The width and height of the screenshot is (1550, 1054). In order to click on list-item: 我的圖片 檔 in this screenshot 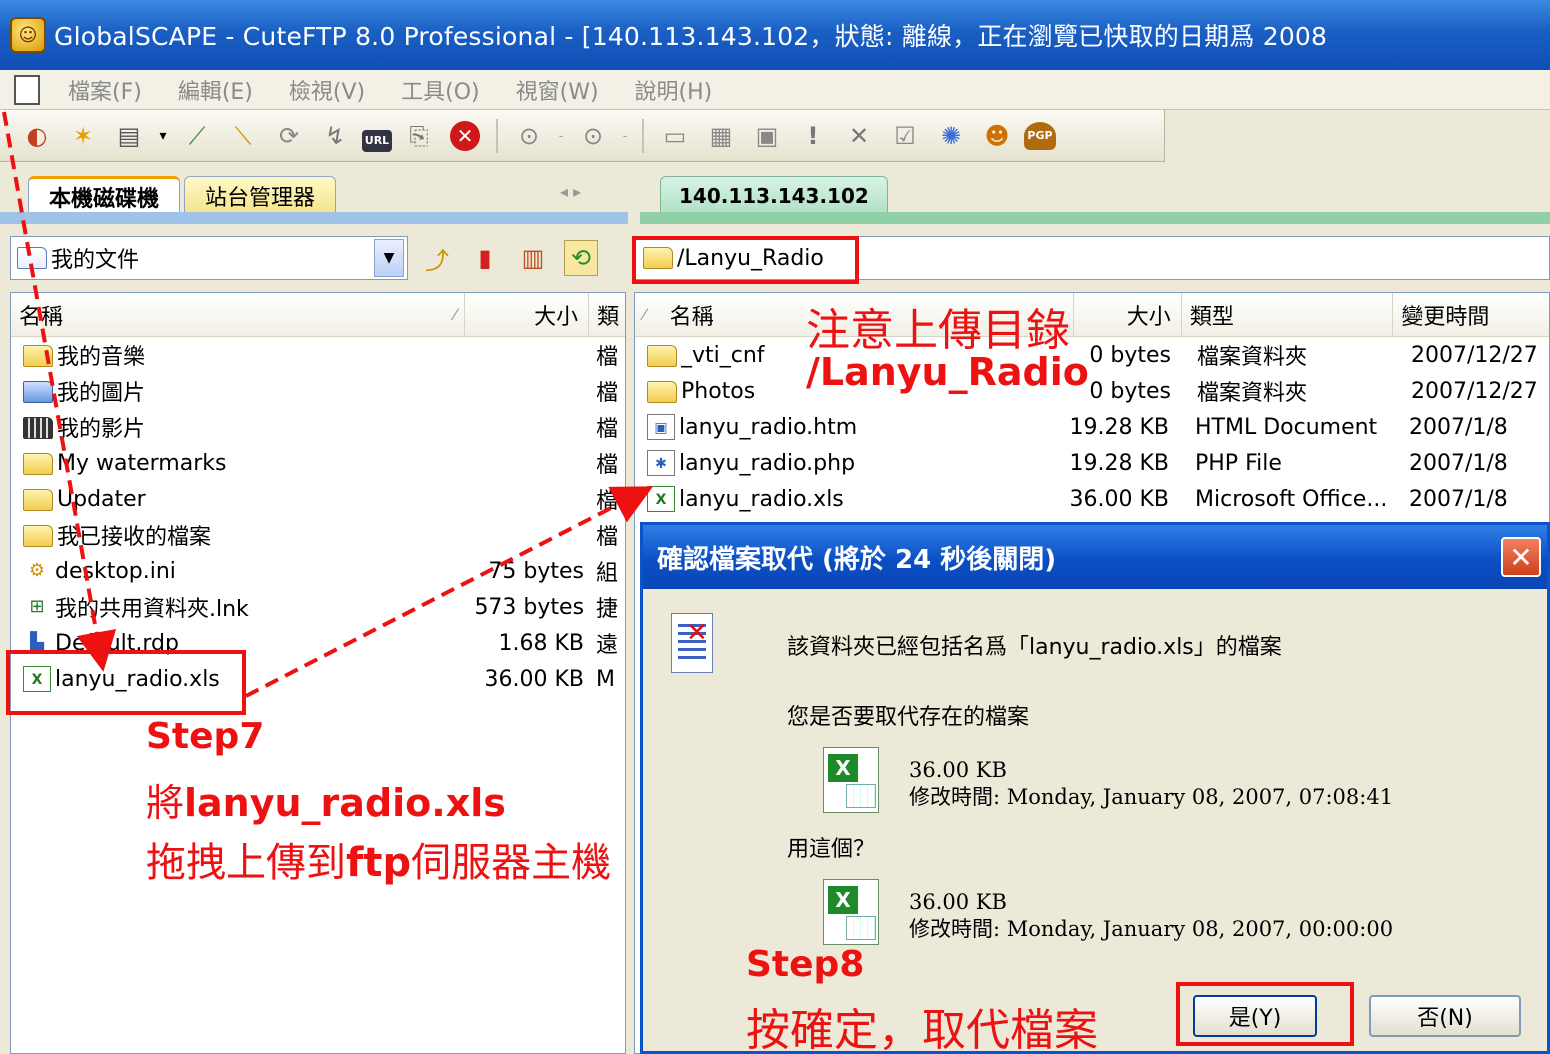, I will do `click(318, 391)`.